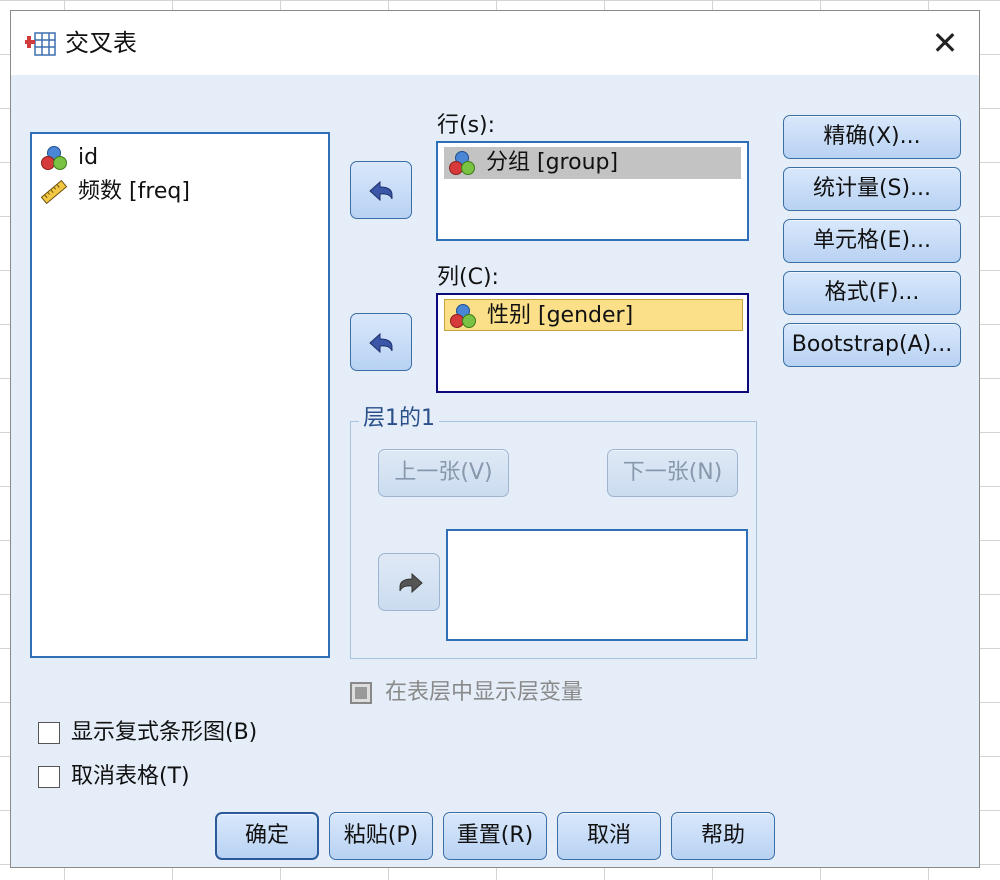 The image size is (1000, 880). I want to click on title-bar: 交叉表 ✕, so click(495, 43).